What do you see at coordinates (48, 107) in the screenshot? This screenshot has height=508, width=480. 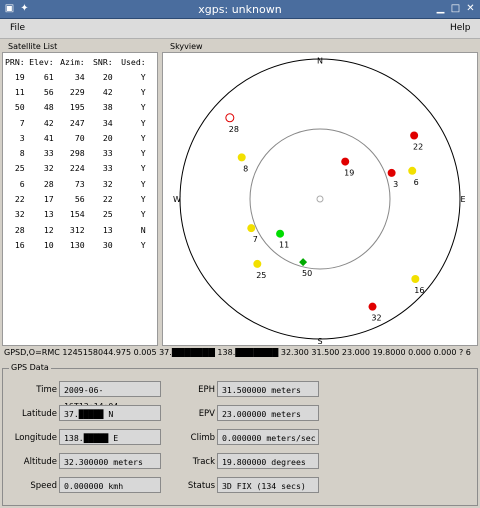 I see `satellite-elev-cell: 48` at bounding box center [48, 107].